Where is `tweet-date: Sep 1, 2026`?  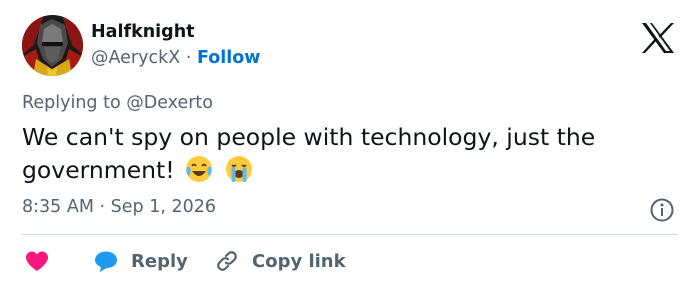
tweet-date: Sep 1, 2026 is located at coordinates (163, 207).